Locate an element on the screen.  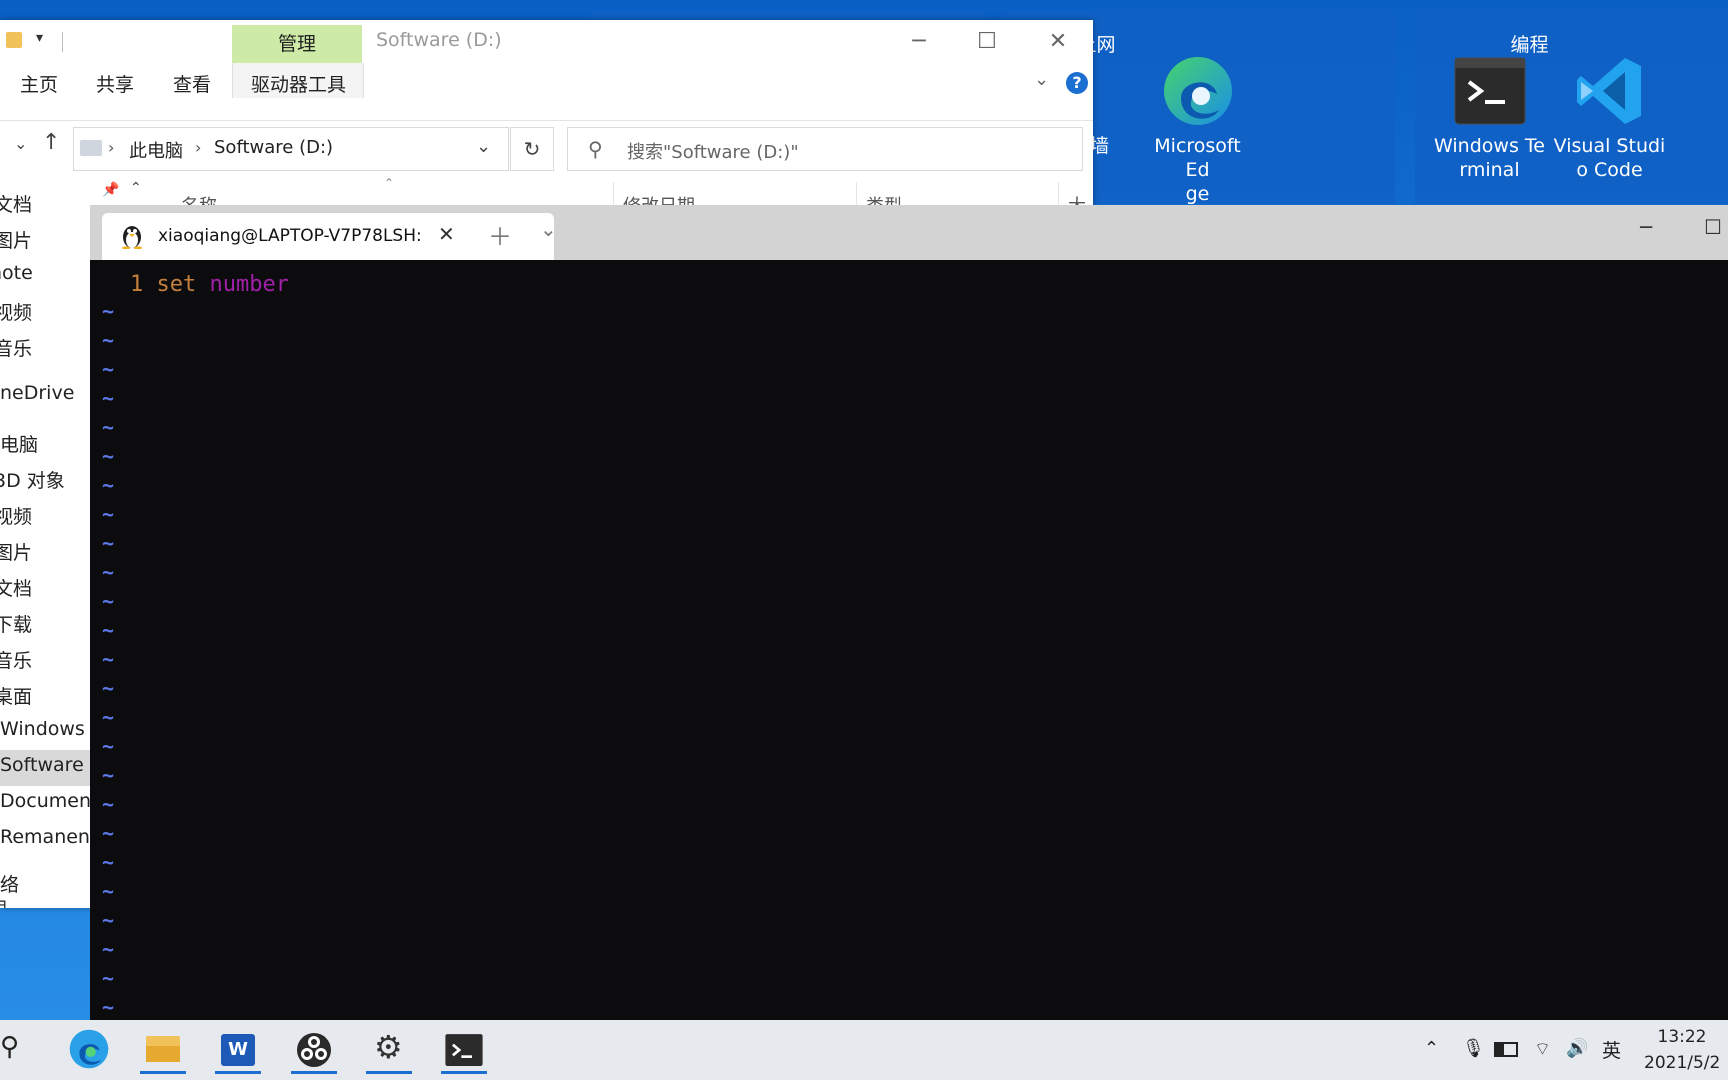
obs-icon is located at coordinates (314, 1050).